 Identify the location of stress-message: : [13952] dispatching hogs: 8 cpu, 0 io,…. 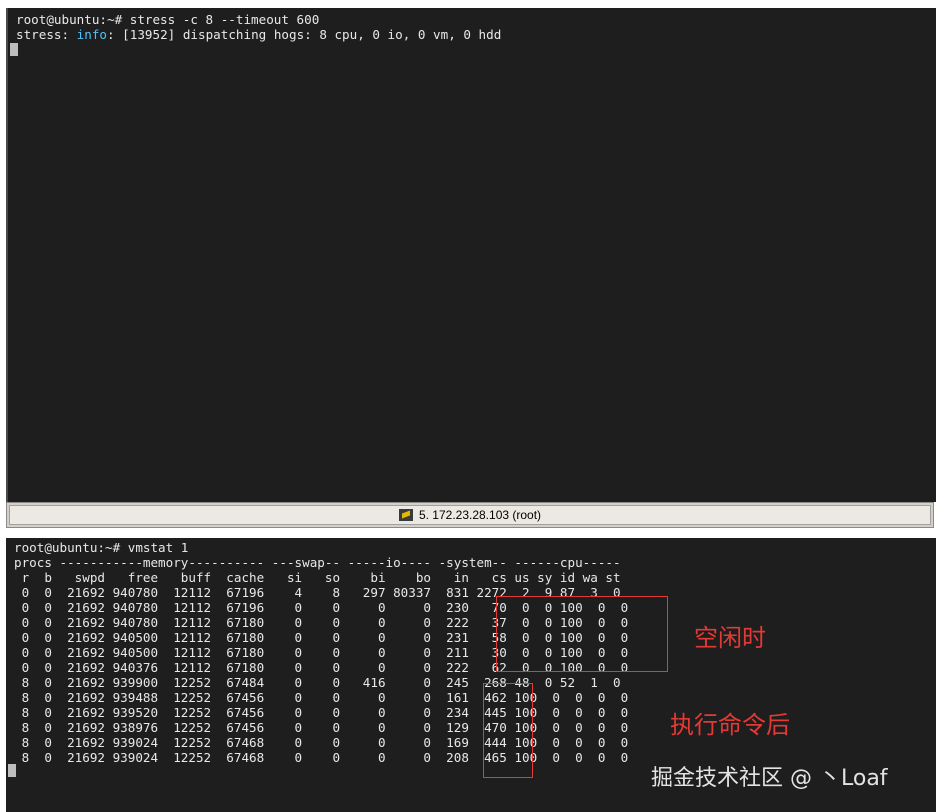
(304, 34).